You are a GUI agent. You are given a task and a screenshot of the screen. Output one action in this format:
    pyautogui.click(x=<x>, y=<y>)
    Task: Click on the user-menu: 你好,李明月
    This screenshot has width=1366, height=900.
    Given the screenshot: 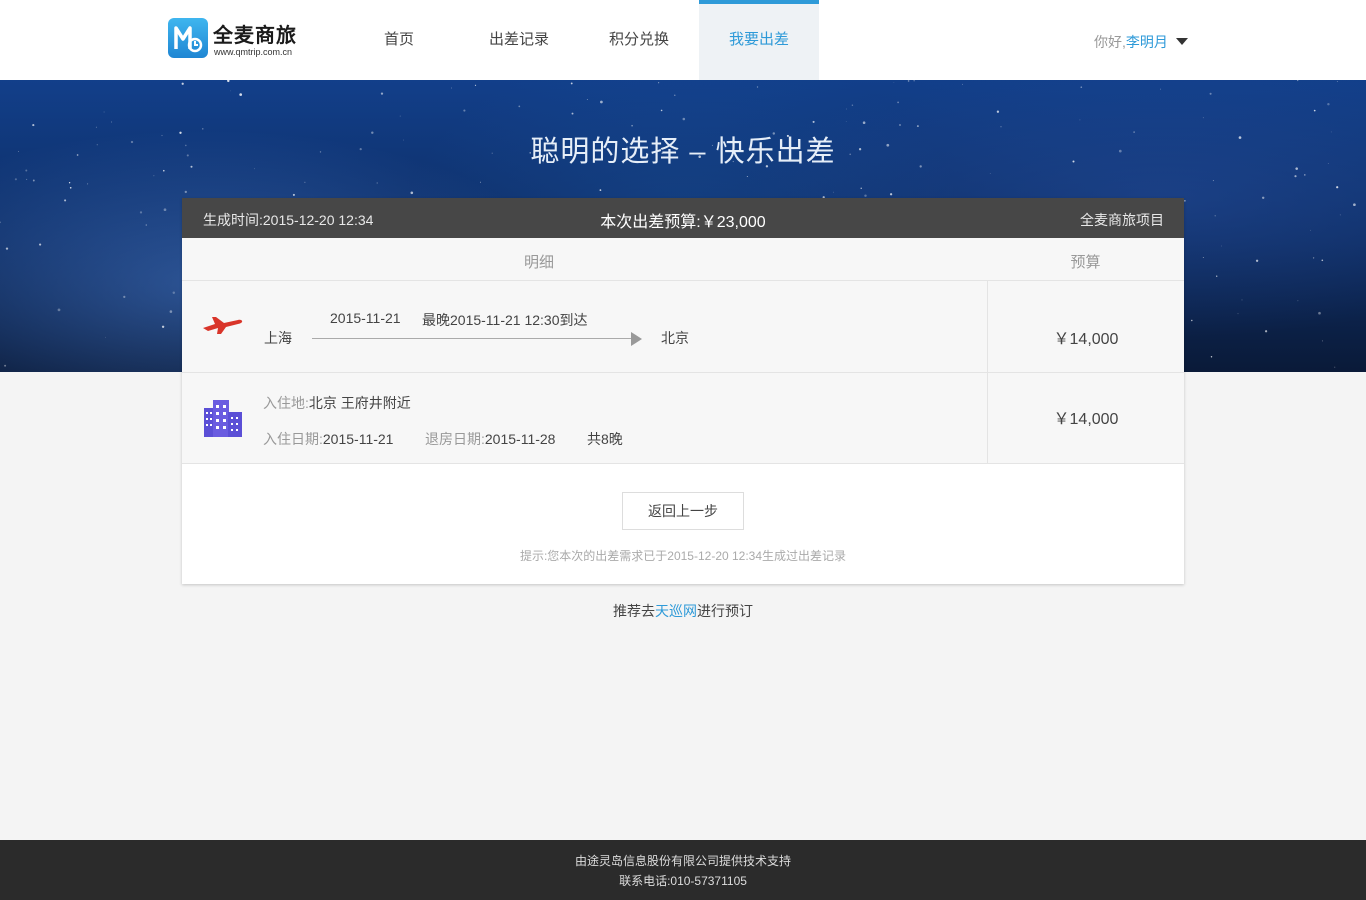 What is the action you would take?
    pyautogui.click(x=1141, y=42)
    